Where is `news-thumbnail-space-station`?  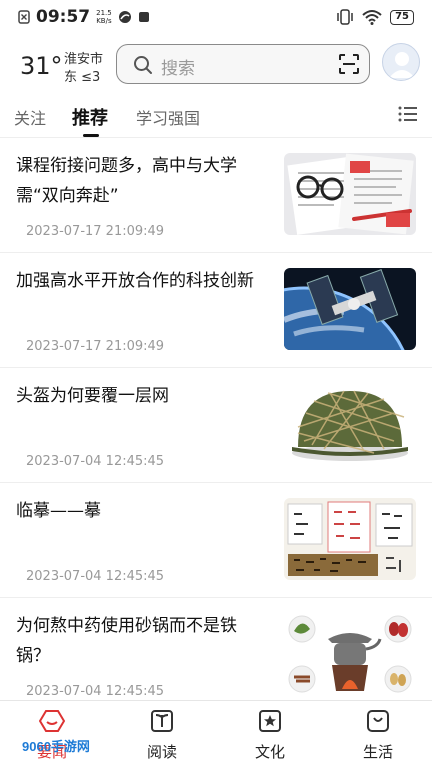 news-thumbnail-space-station is located at coordinates (350, 309).